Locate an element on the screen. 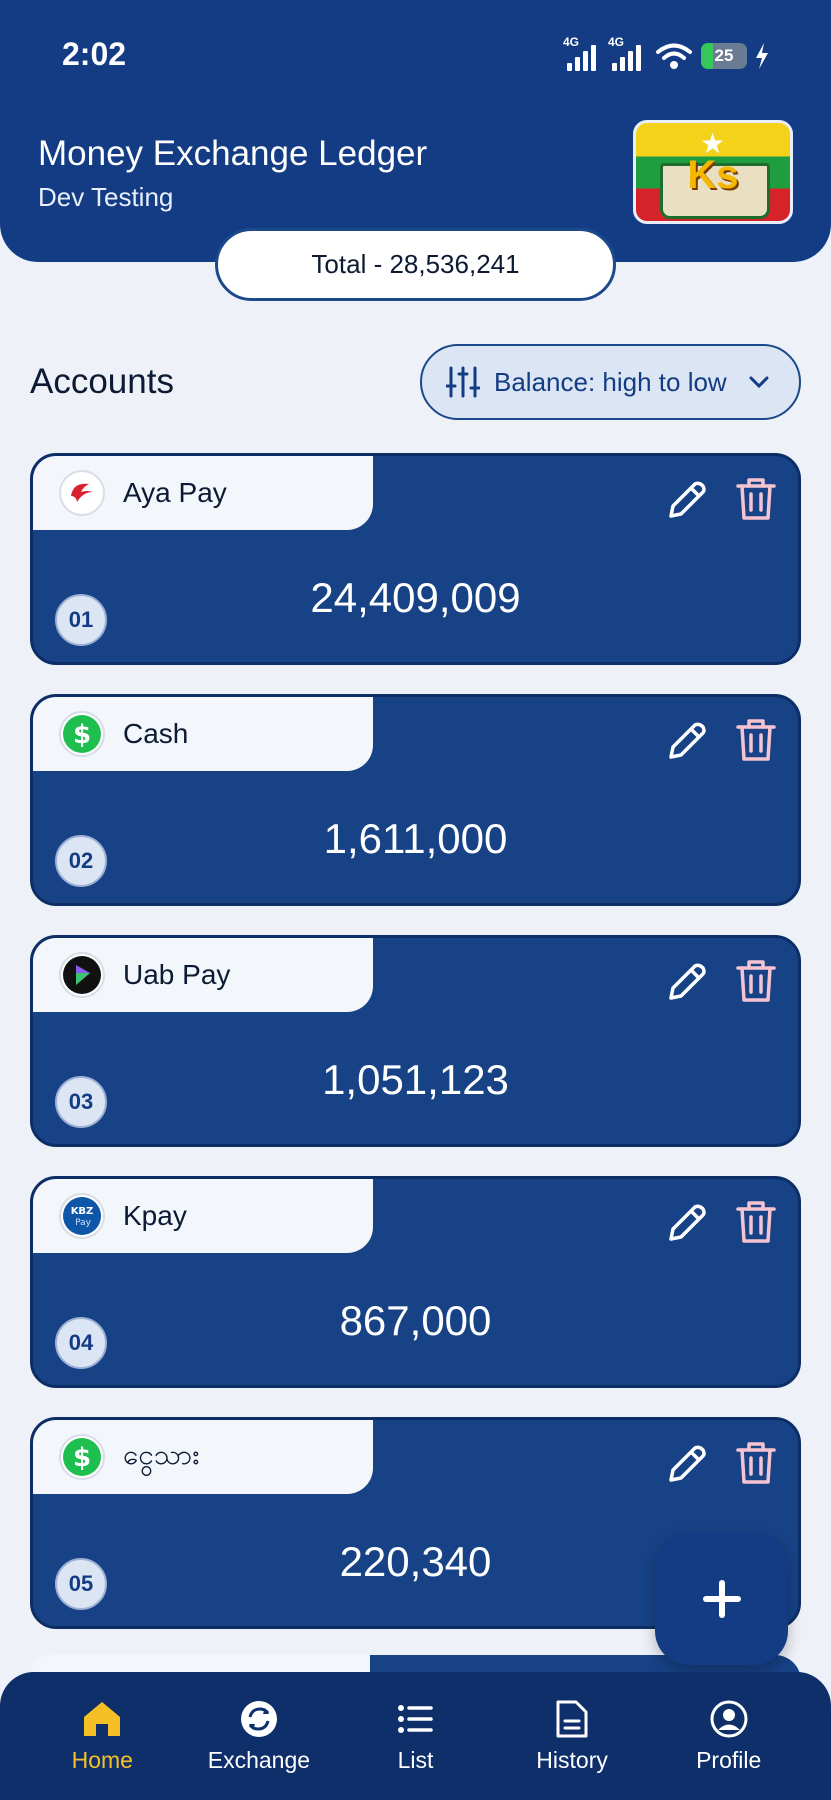 This screenshot has height=1800, width=831. sort-label: Balance: high to low is located at coordinates (610, 381).